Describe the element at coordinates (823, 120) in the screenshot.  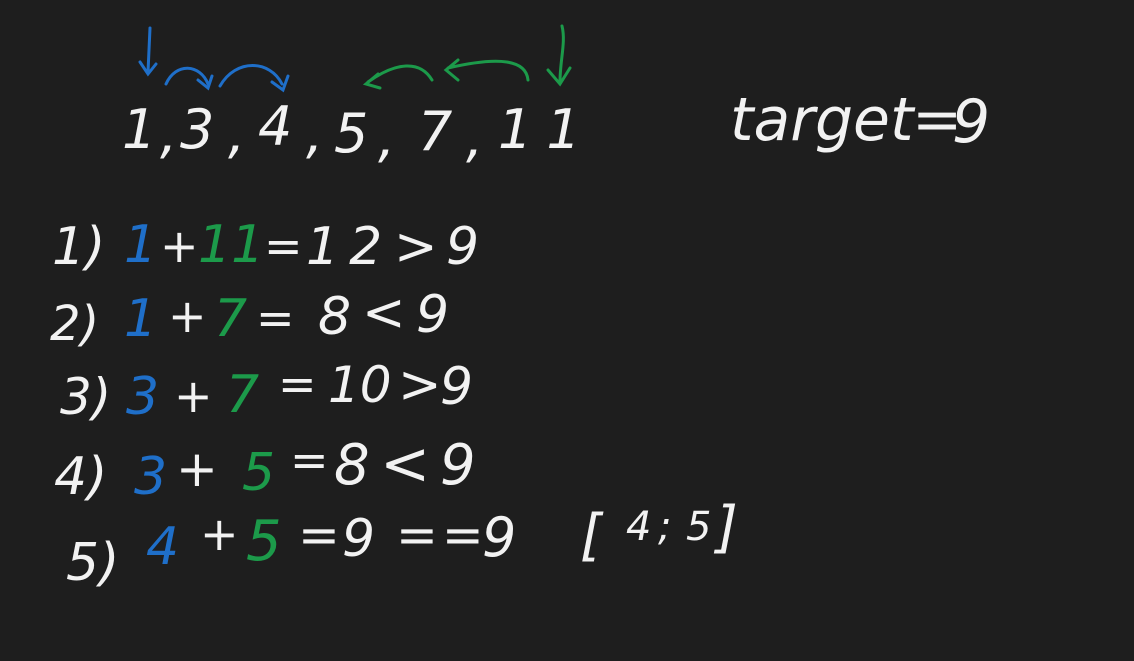
I see `target-word: target` at that location.